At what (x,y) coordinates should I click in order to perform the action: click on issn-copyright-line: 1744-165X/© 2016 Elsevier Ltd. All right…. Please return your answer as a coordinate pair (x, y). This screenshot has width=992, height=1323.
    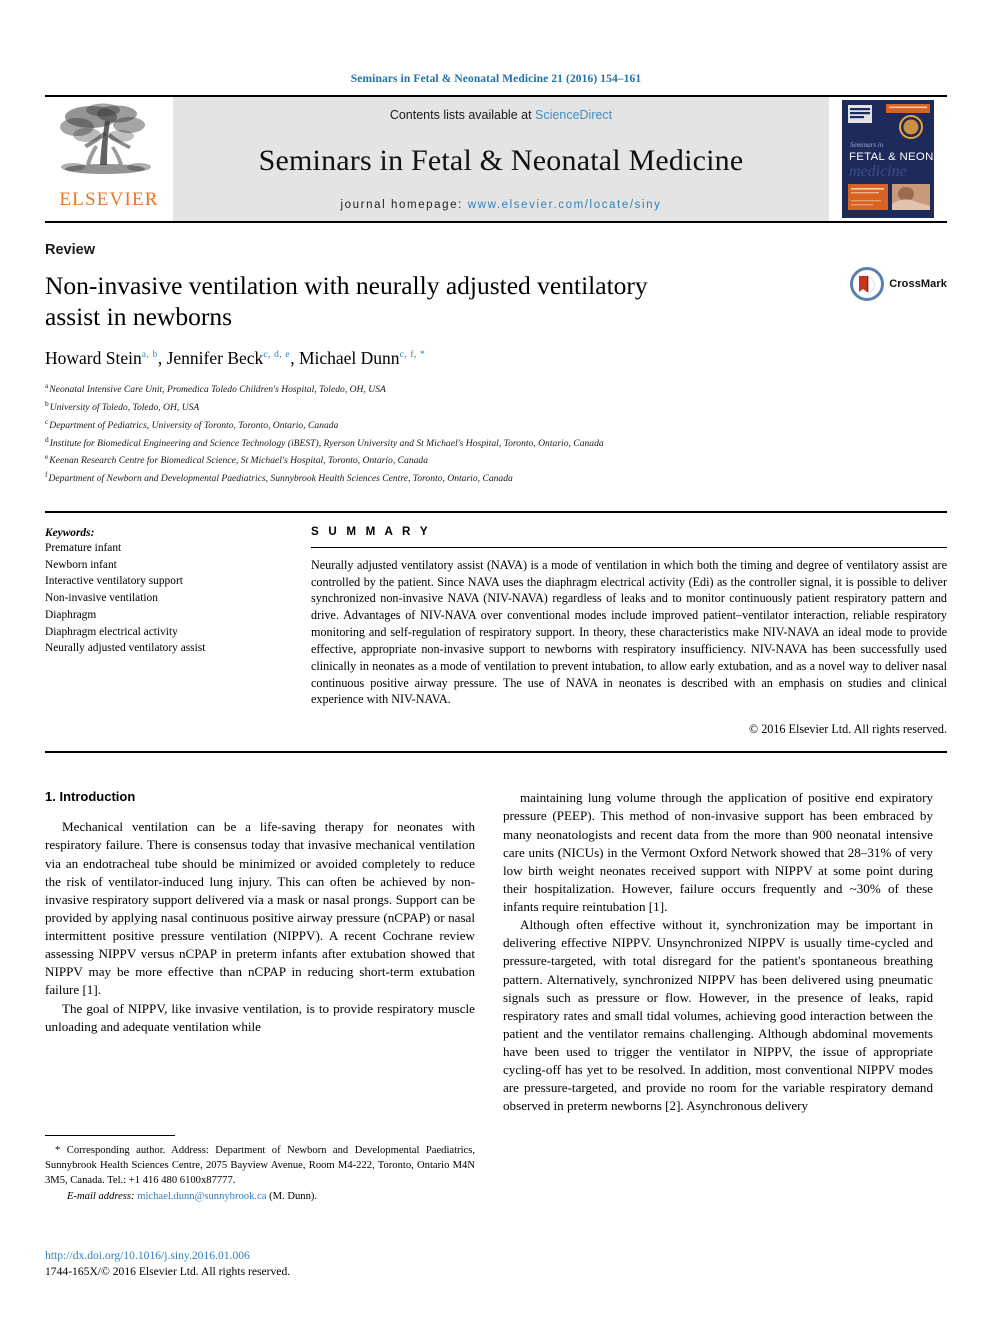
    Looking at the image, I should click on (168, 1272).